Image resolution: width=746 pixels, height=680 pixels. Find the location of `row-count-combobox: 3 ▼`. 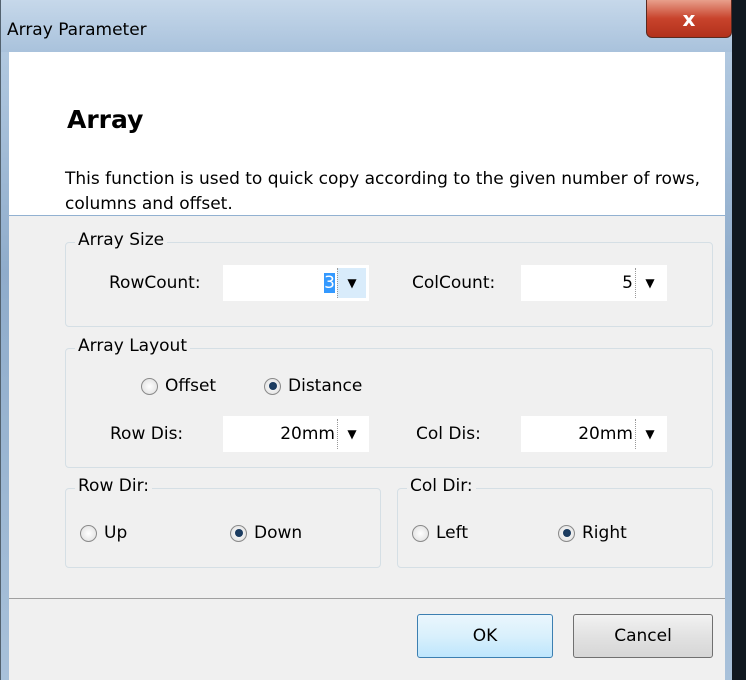

row-count-combobox: 3 ▼ is located at coordinates (296, 283).